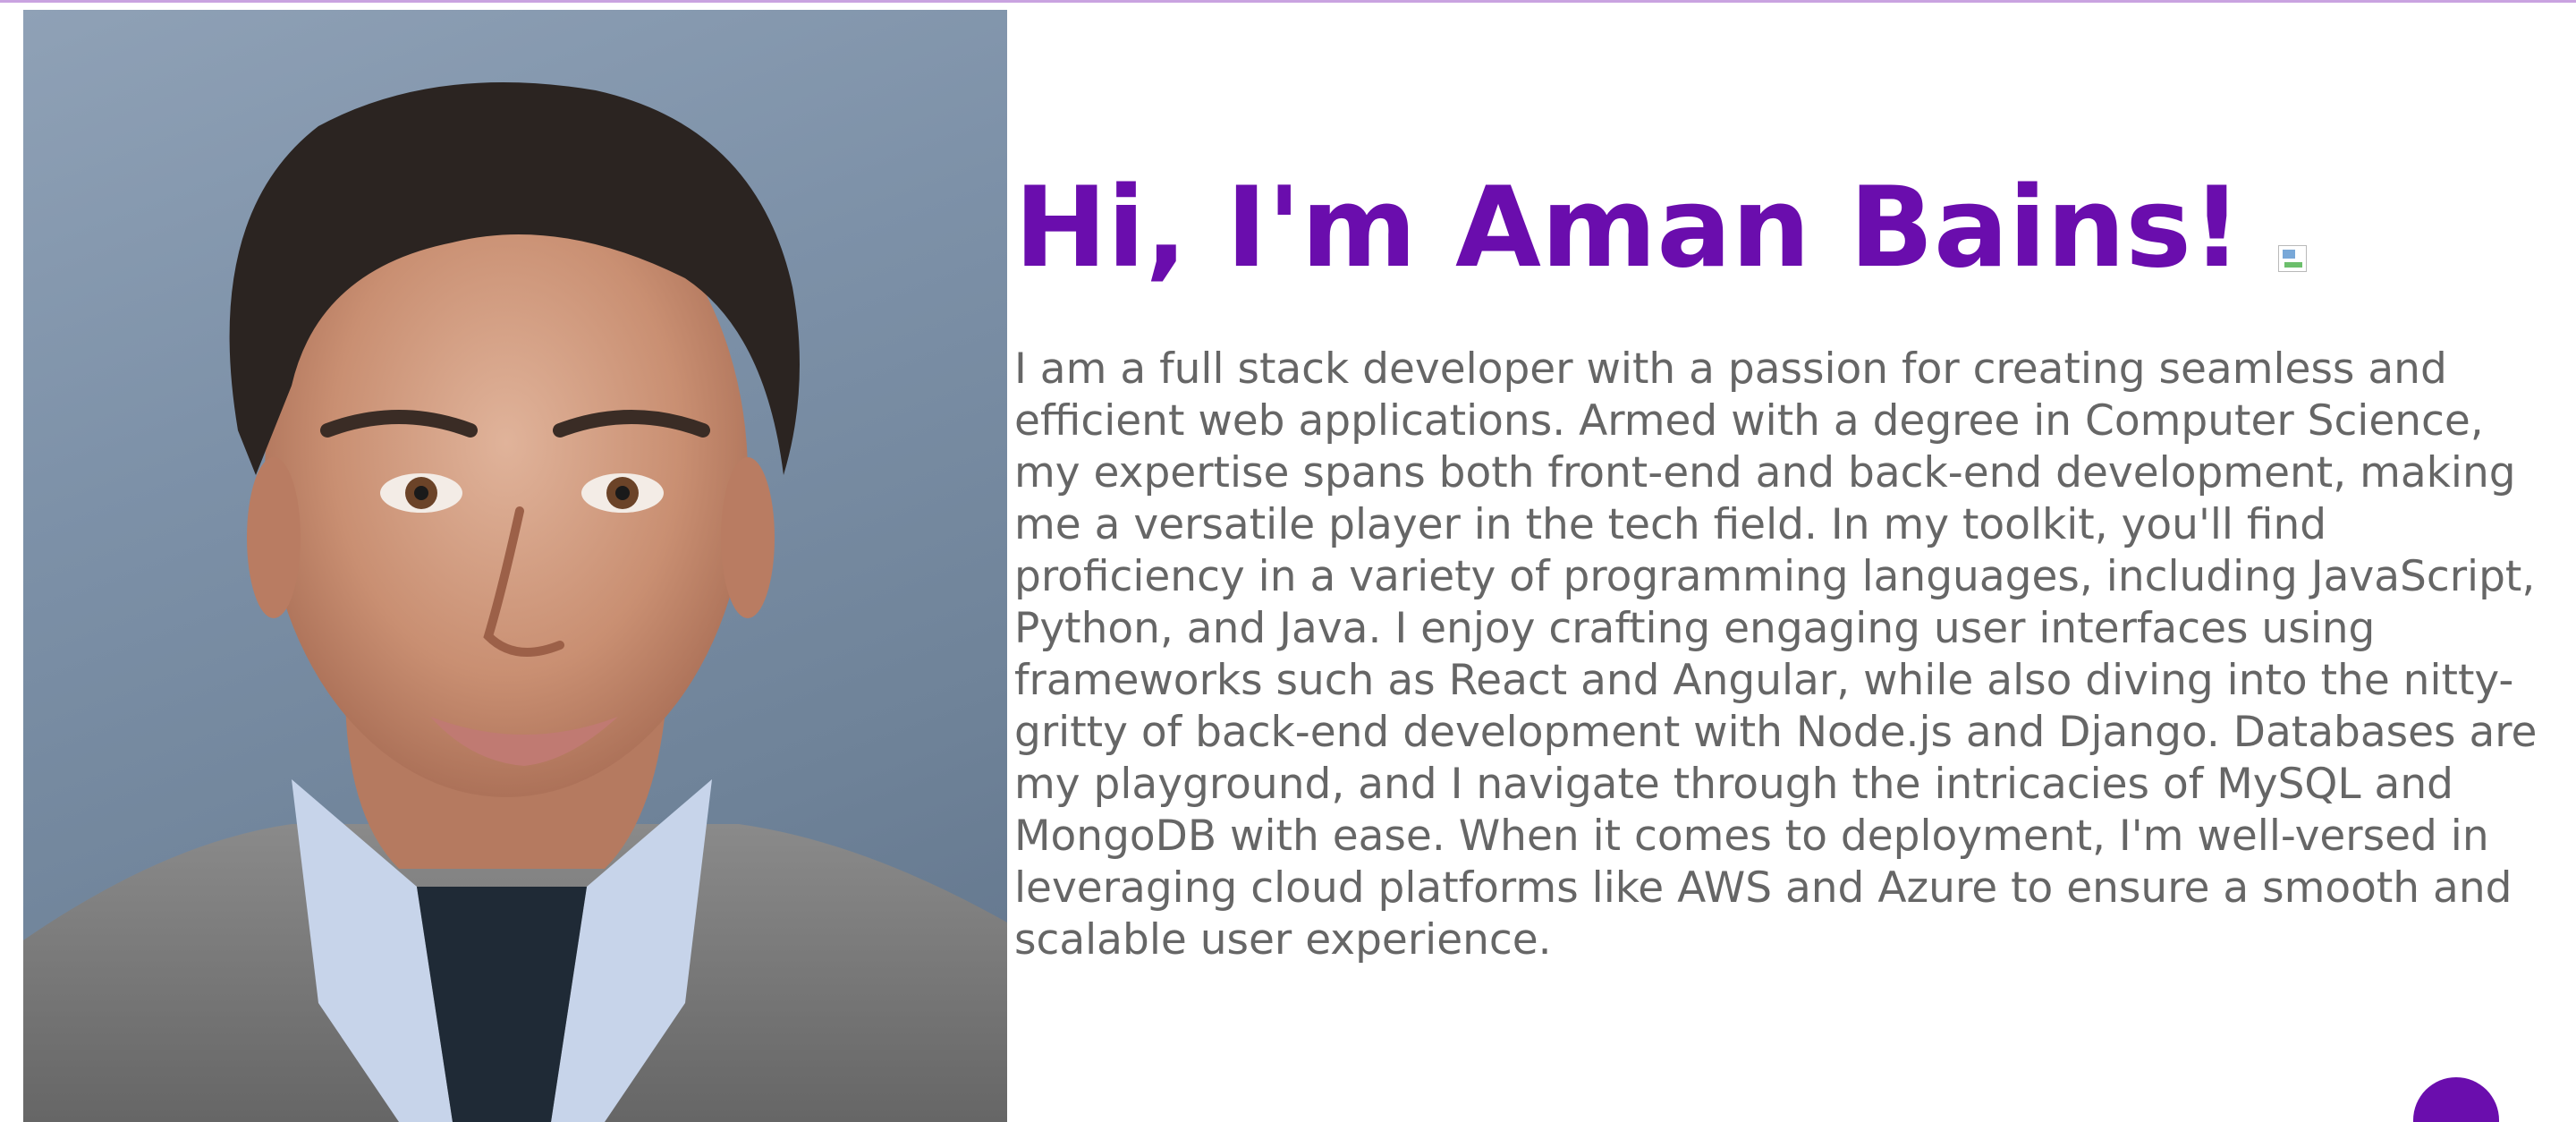 The width and height of the screenshot is (2576, 1122). What do you see at coordinates (2456, 1100) in the screenshot?
I see `floating-action-button` at bounding box center [2456, 1100].